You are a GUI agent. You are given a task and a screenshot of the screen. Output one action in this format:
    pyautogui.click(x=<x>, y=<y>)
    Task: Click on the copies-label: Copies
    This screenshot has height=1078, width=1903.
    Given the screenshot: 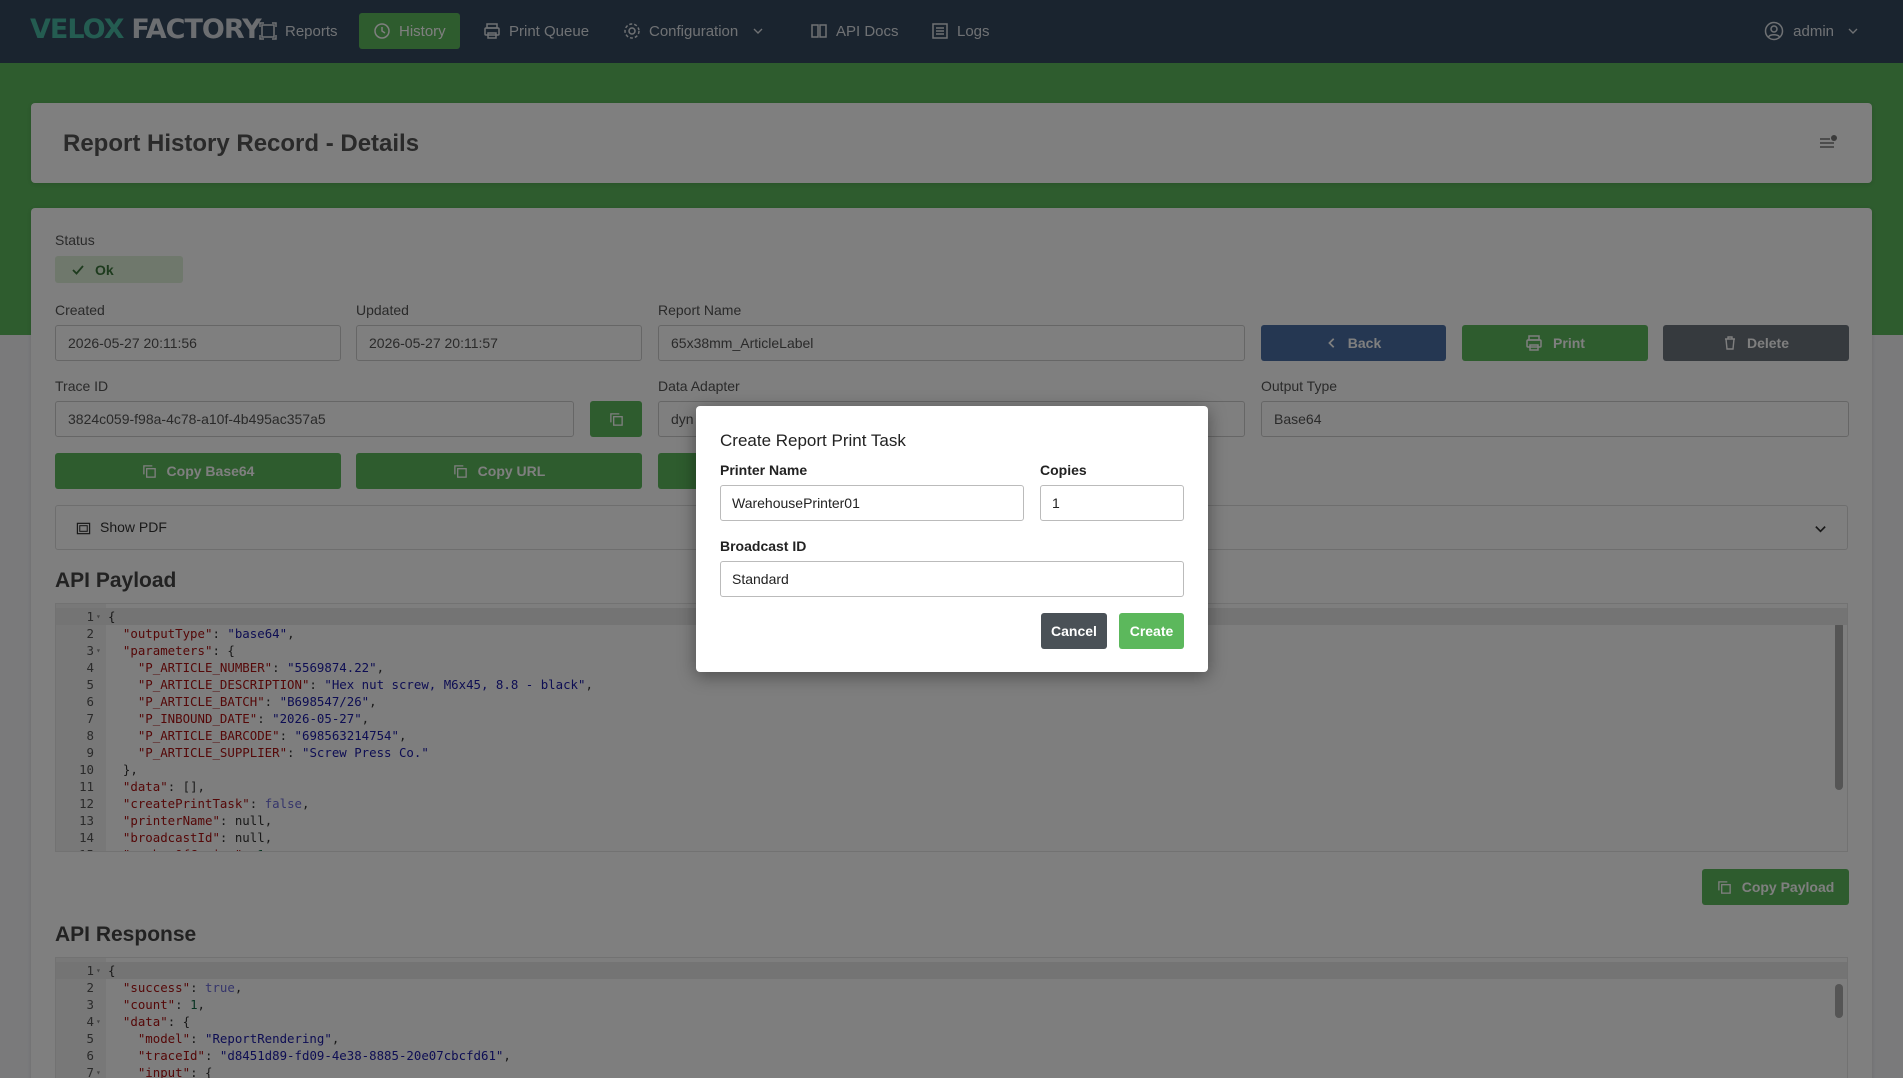 What is the action you would take?
    pyautogui.click(x=1063, y=470)
    